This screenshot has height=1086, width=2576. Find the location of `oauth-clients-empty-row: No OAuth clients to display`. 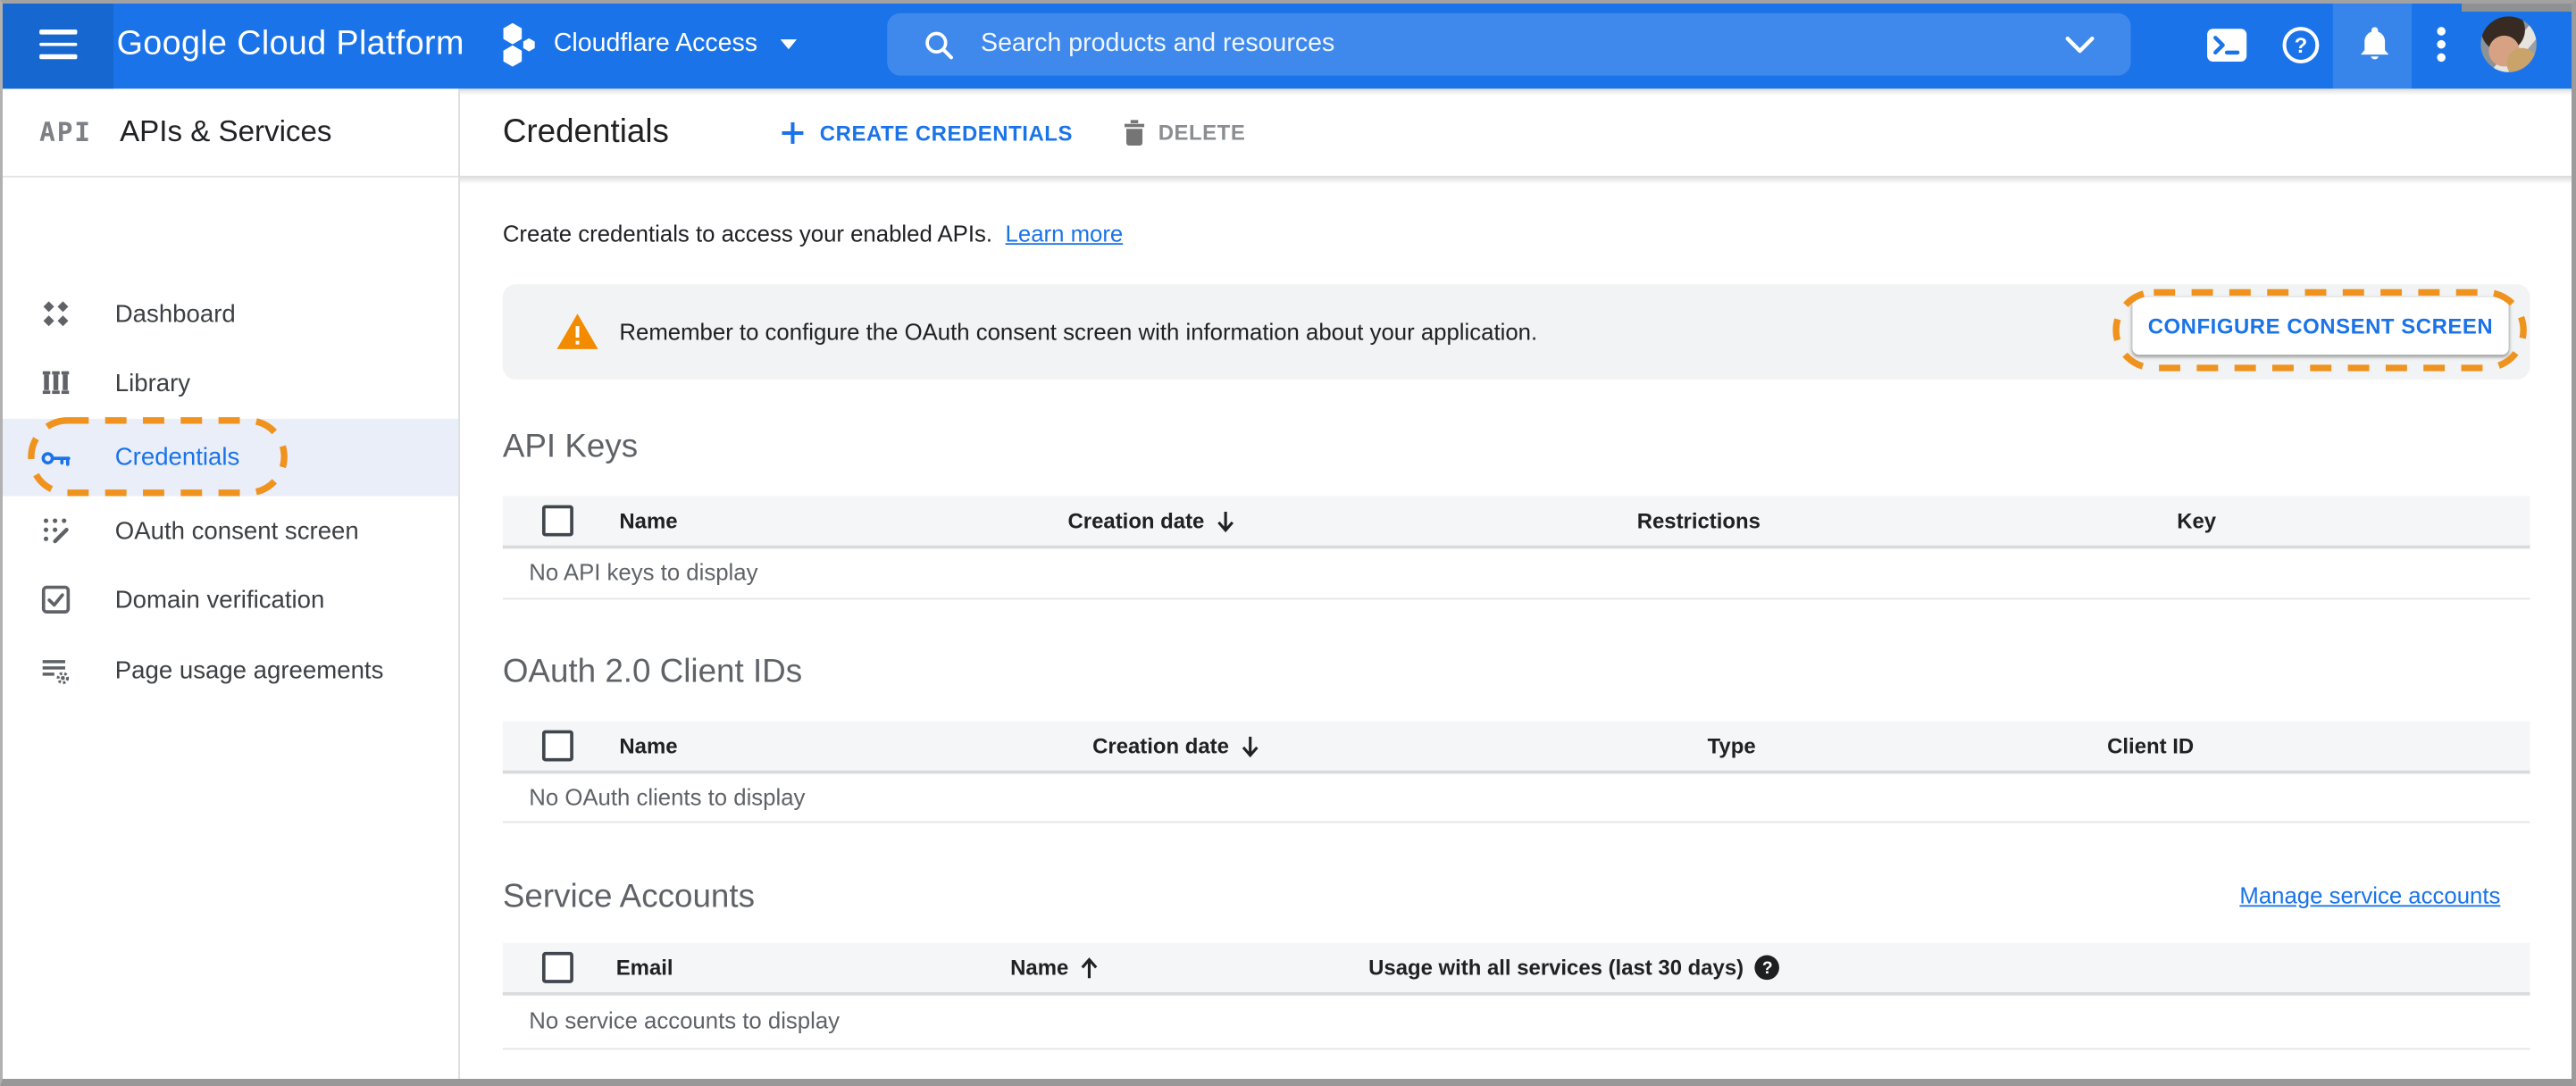

oauth-clients-empty-row: No OAuth clients to display is located at coordinates (1516, 797).